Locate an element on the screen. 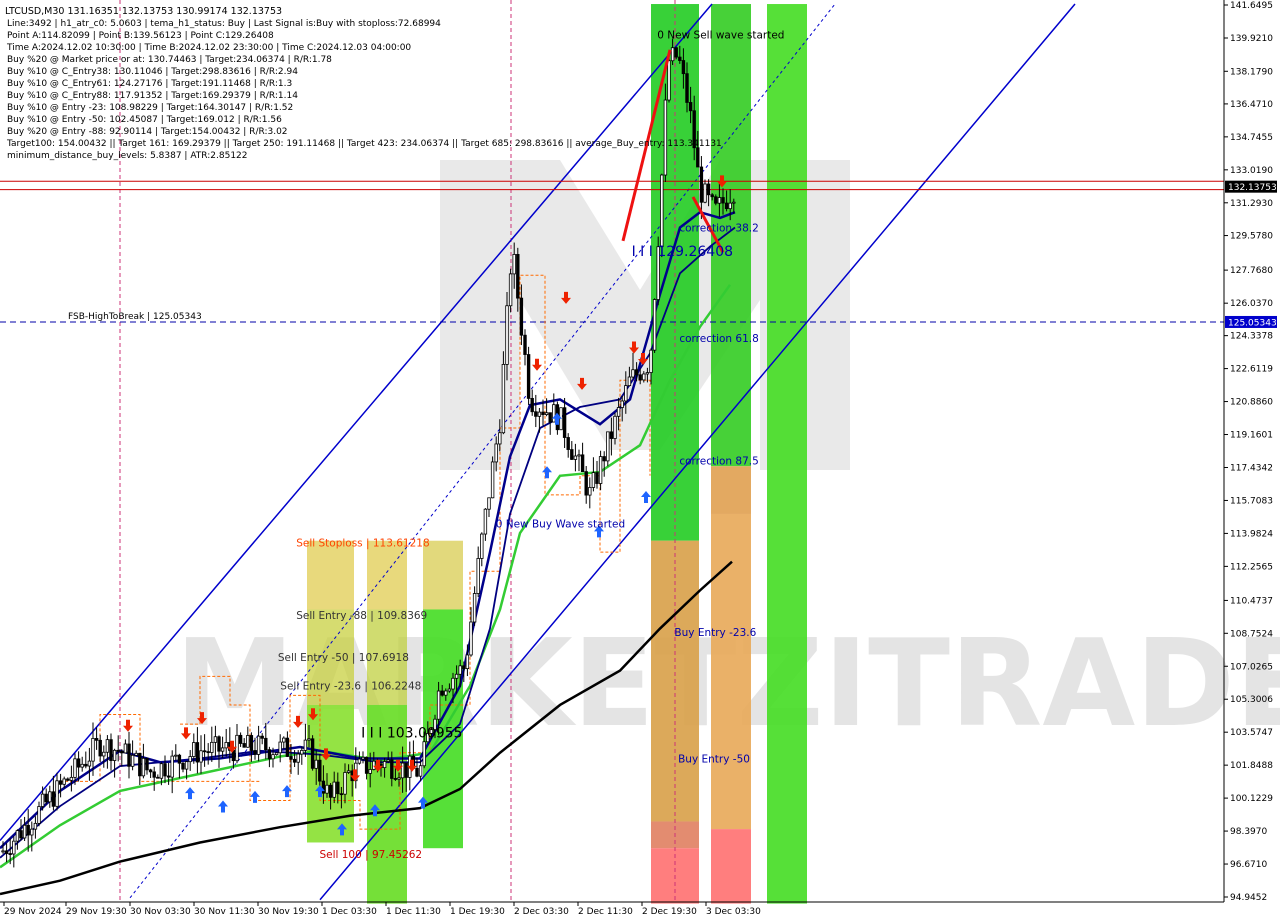 This screenshot has height=924, width=1280. chart-annotation: correction 38.2 is located at coordinates (718, 228).